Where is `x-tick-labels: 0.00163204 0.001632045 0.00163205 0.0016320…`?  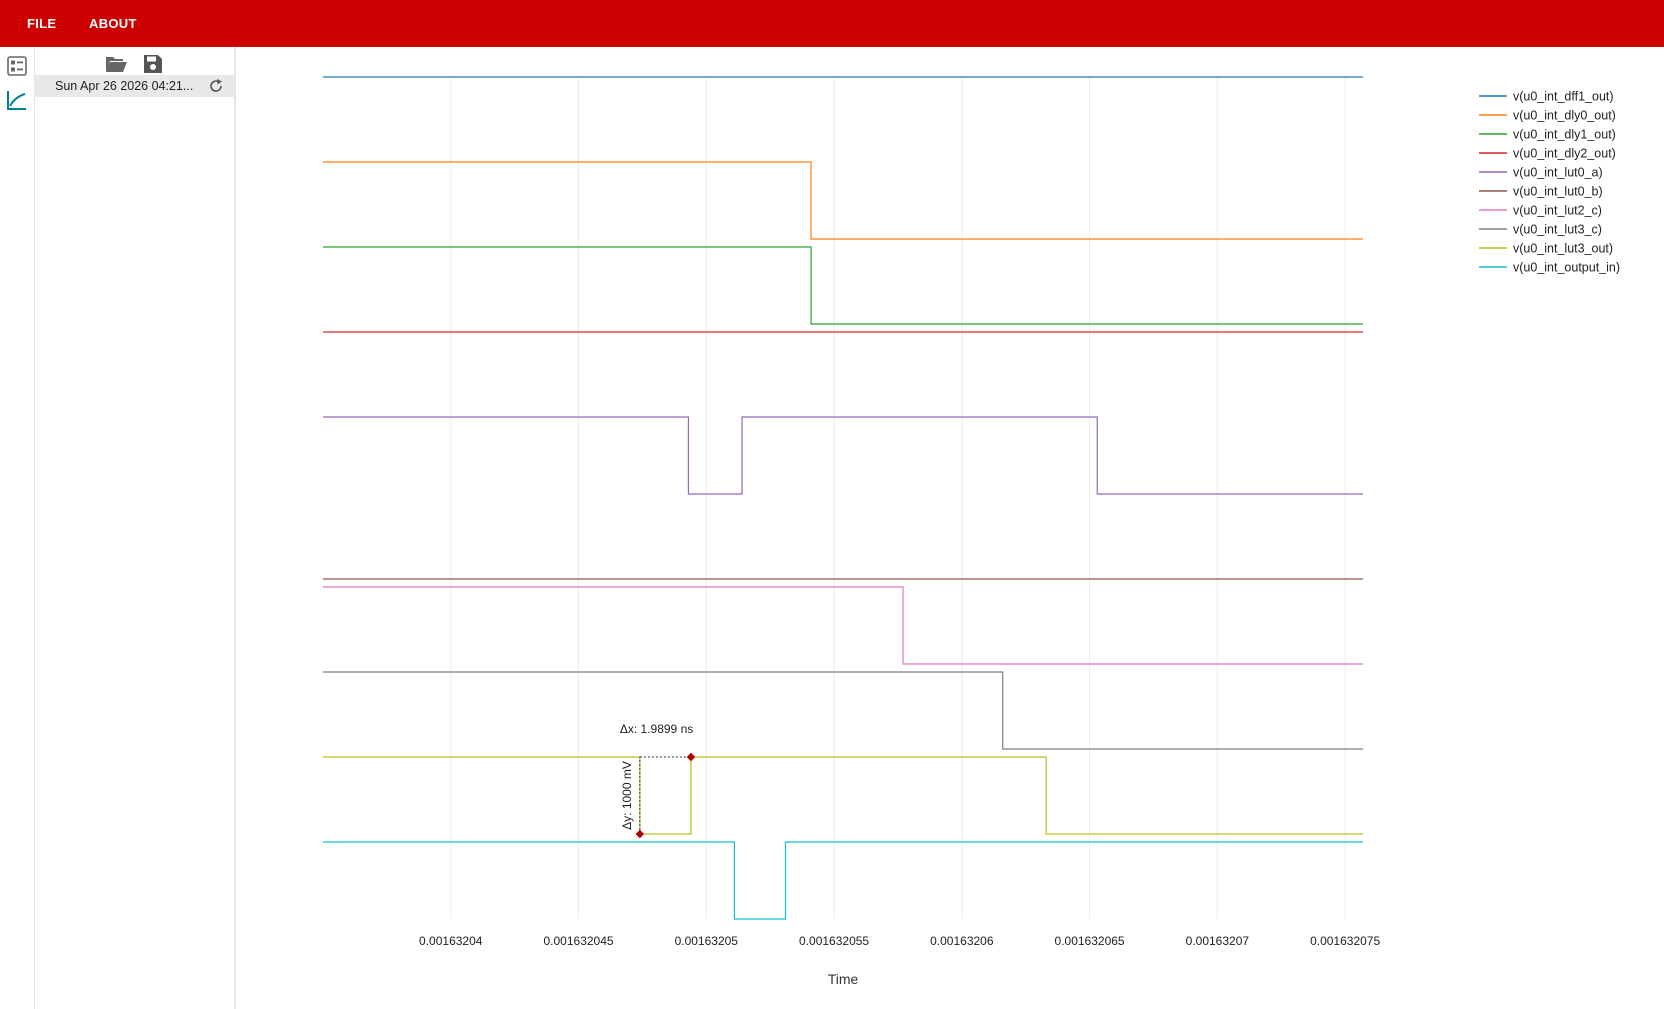 x-tick-labels: 0.00163204 0.001632045 0.00163205 0.0016320… is located at coordinates (899, 941).